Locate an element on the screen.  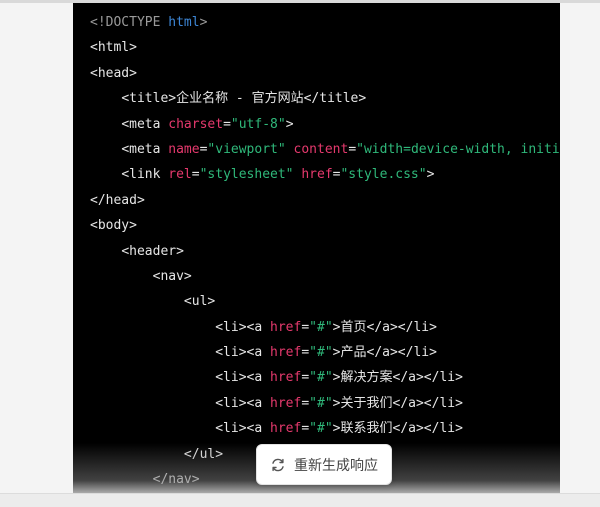
code-token: 联系我们 is located at coordinates (366, 429).